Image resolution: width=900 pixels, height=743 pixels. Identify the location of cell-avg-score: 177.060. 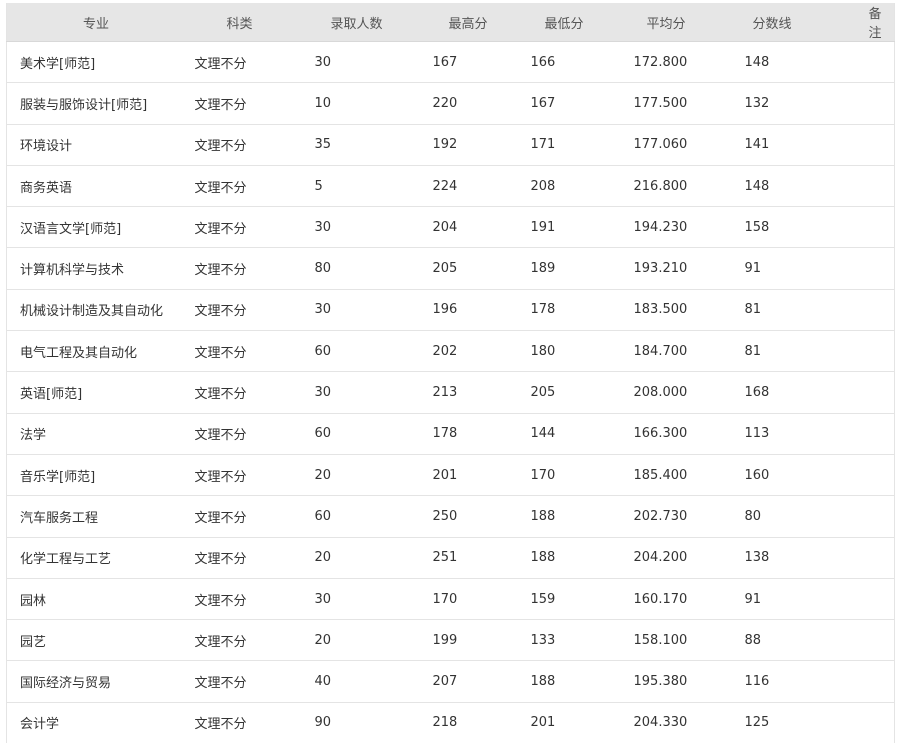
(669, 144).